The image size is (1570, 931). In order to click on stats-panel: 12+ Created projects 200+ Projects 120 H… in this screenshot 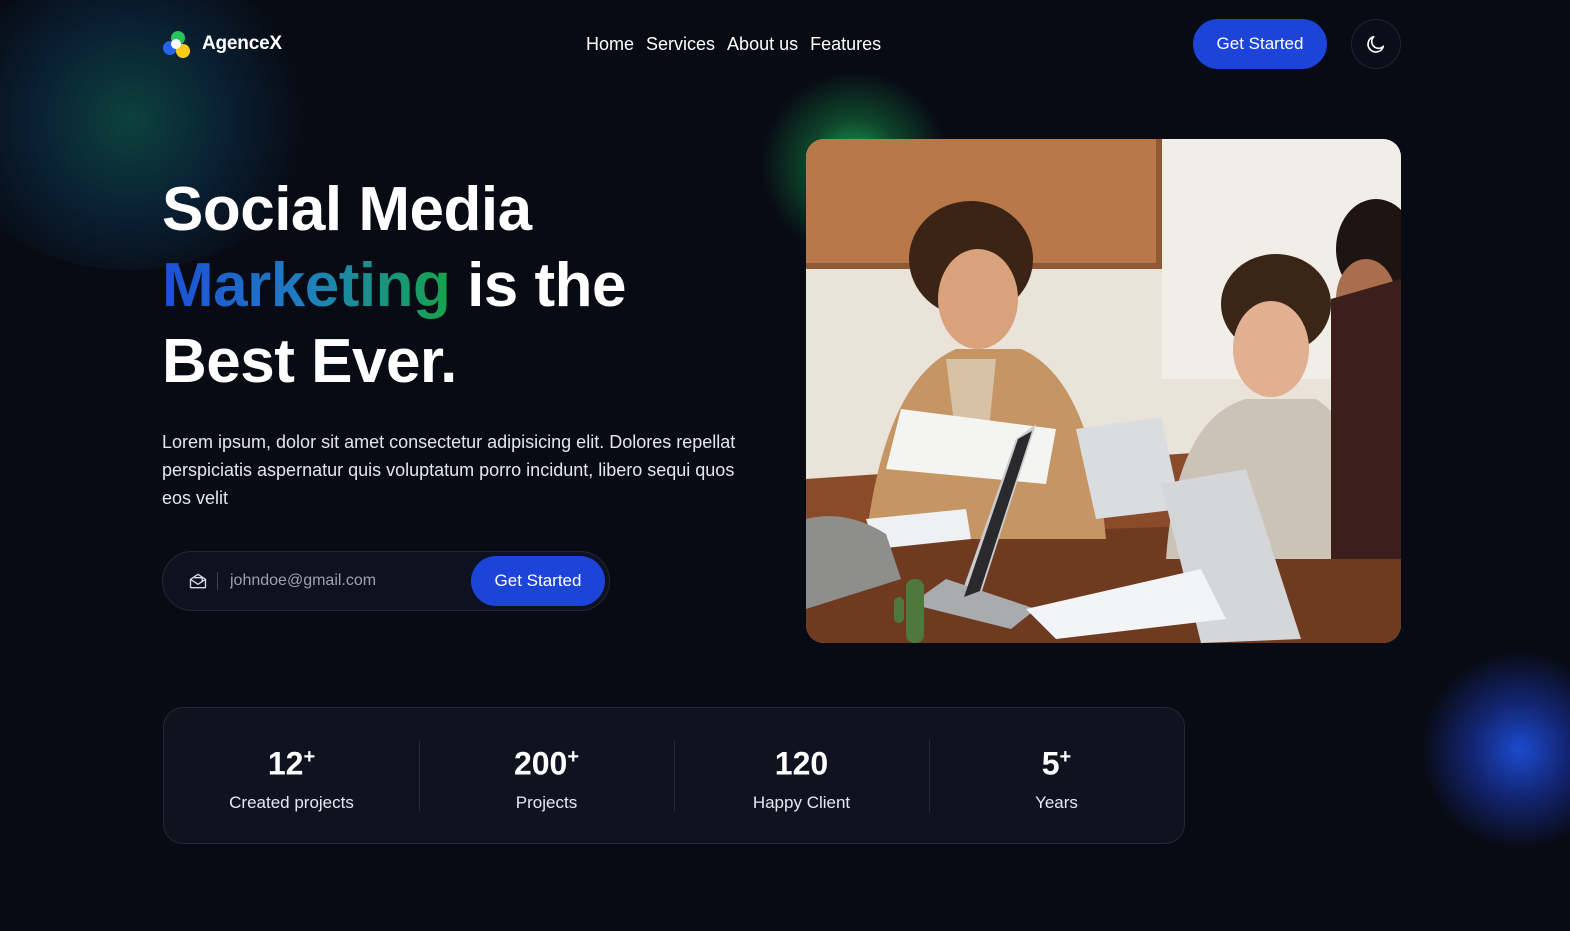, I will do `click(674, 775)`.